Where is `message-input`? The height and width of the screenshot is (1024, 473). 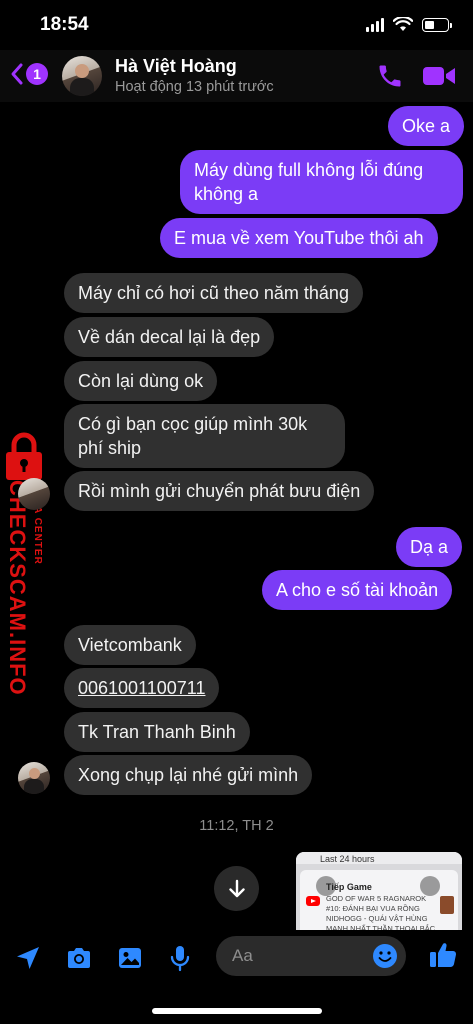
message-input is located at coordinates (302, 956).